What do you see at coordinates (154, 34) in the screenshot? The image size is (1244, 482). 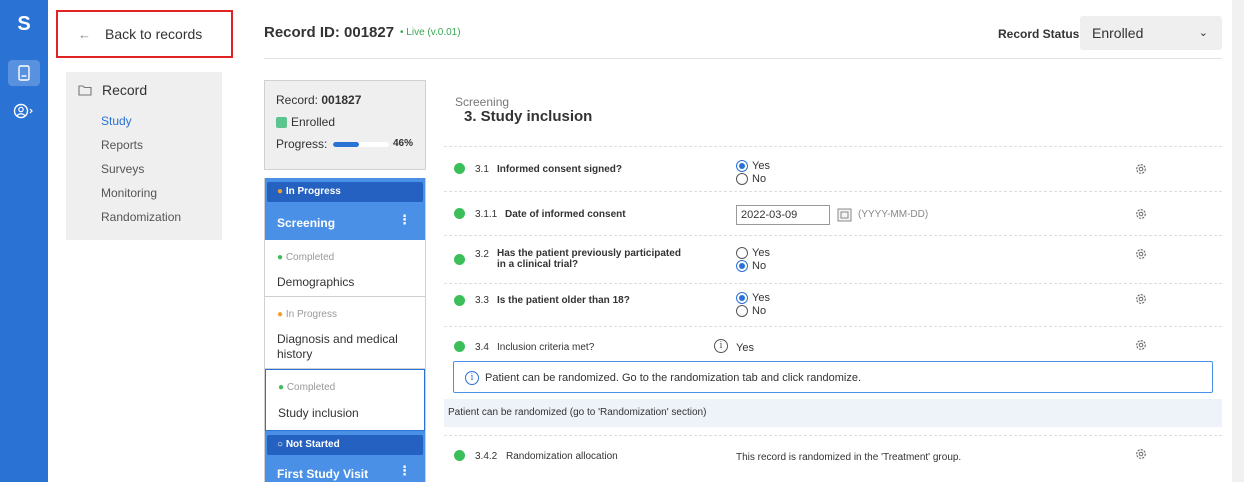 I see `back-to-records-label: Back to records` at bounding box center [154, 34].